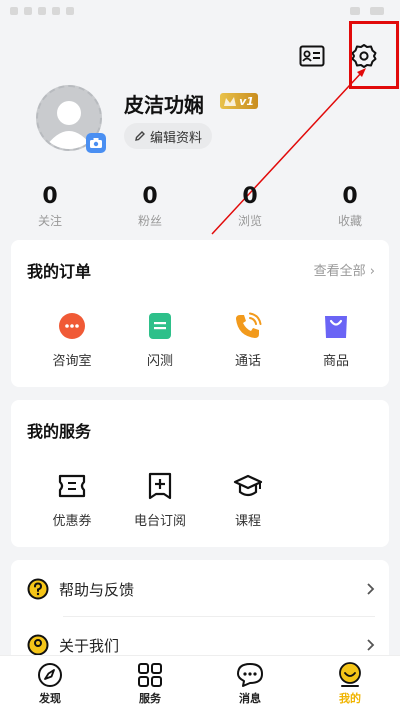 The height and width of the screenshot is (711, 400). What do you see at coordinates (247, 361) in the screenshot?
I see `order-label: 通话` at bounding box center [247, 361].